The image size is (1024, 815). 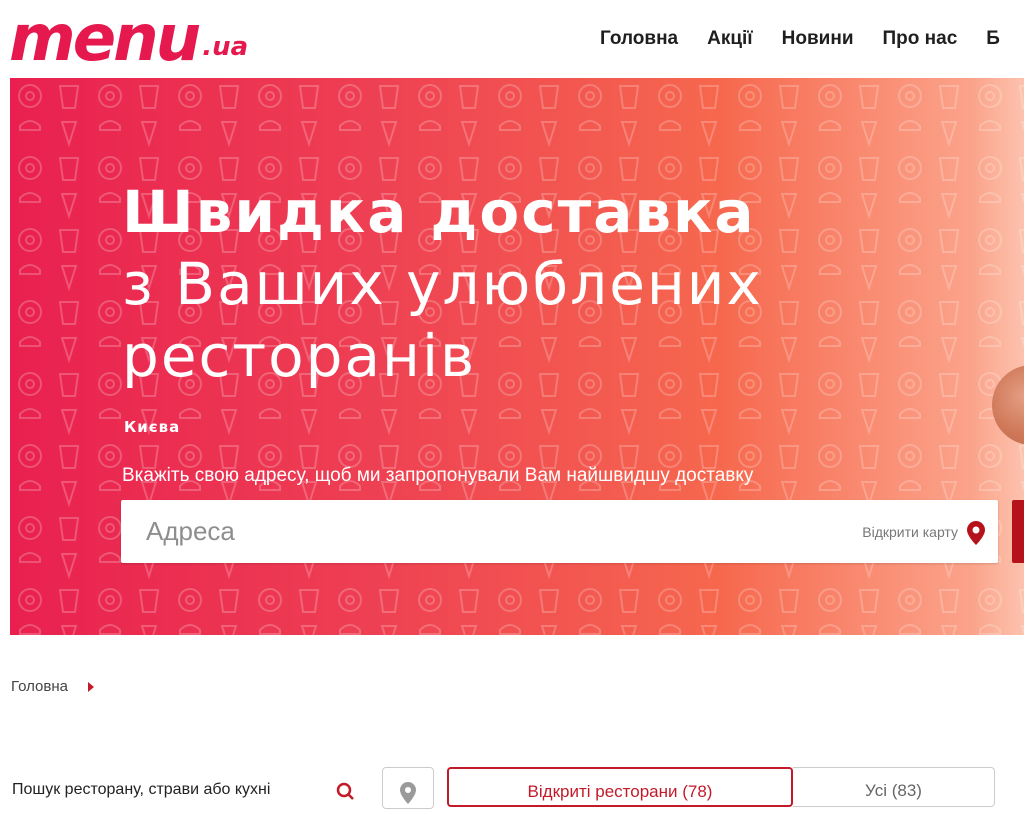 What do you see at coordinates (894, 787) in the screenshot?
I see `tab-all-restaurants: Усі (83)` at bounding box center [894, 787].